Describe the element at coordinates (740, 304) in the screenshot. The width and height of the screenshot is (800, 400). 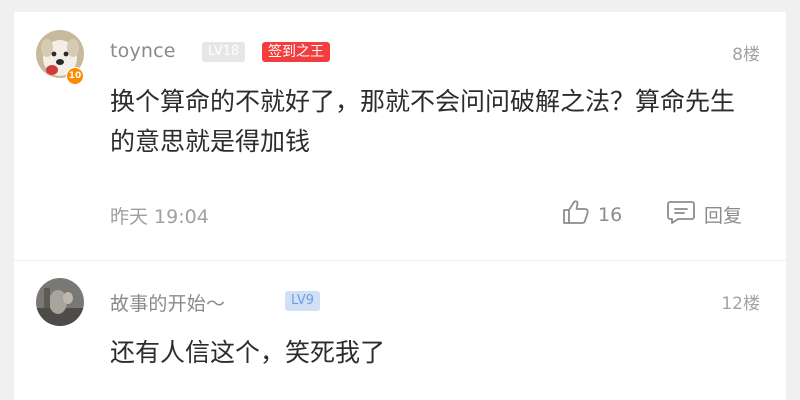
I see `floor-number: 12楼` at that location.